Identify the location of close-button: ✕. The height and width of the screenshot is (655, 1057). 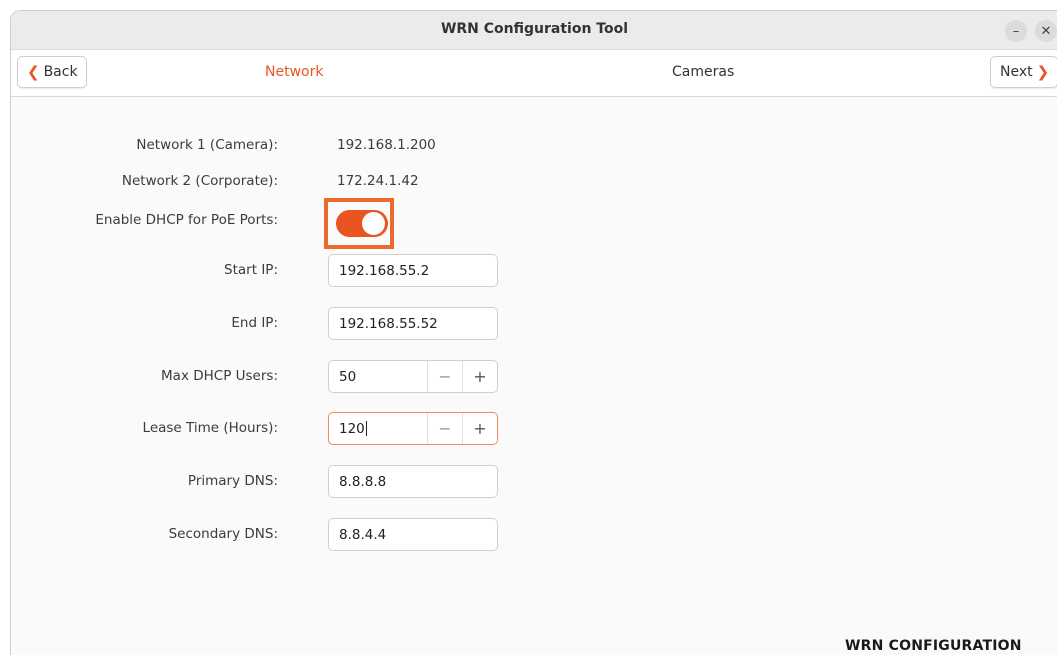
(1046, 31).